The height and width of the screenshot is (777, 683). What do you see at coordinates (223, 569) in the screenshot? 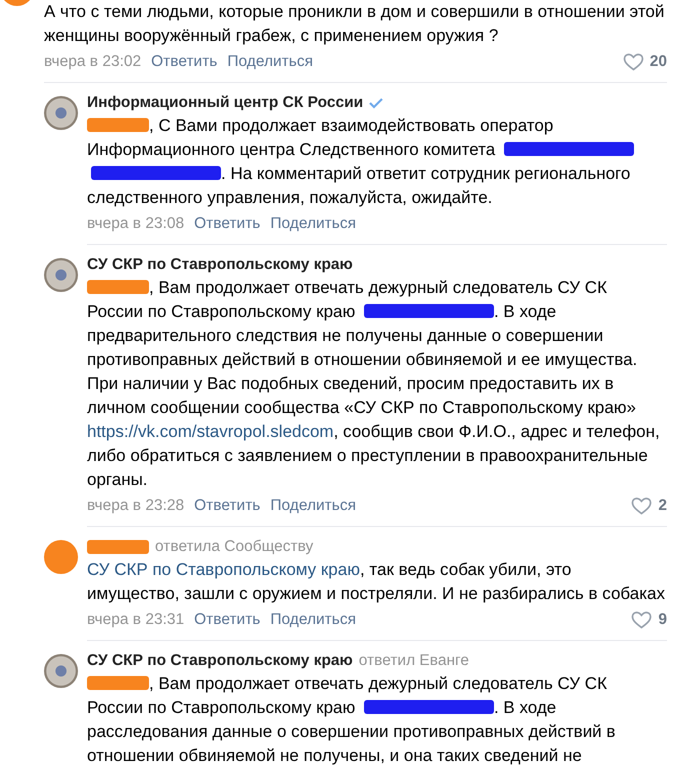
I see `link: СУ СКР по Ставропольскому краю` at bounding box center [223, 569].